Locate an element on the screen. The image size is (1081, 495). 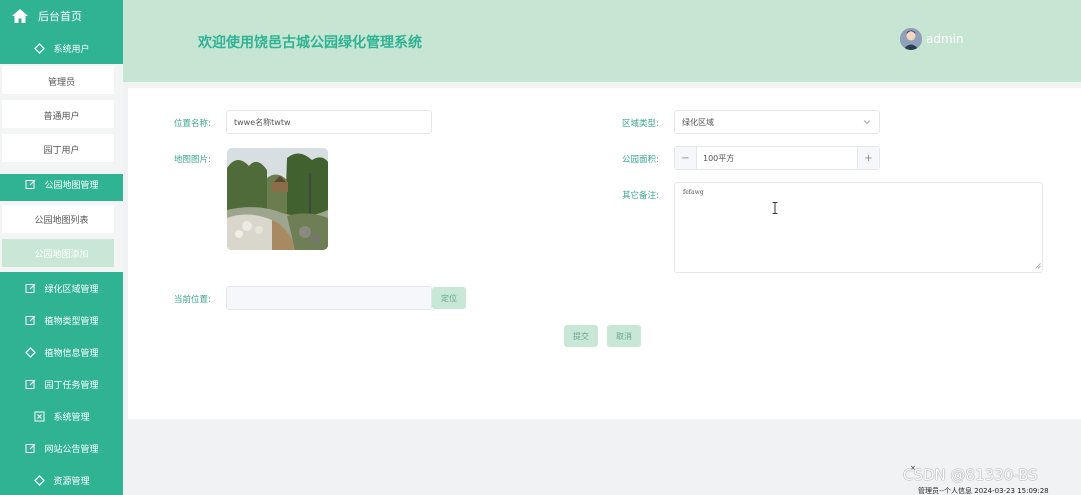
remarks-label: 其它备注: is located at coordinates (640, 196).